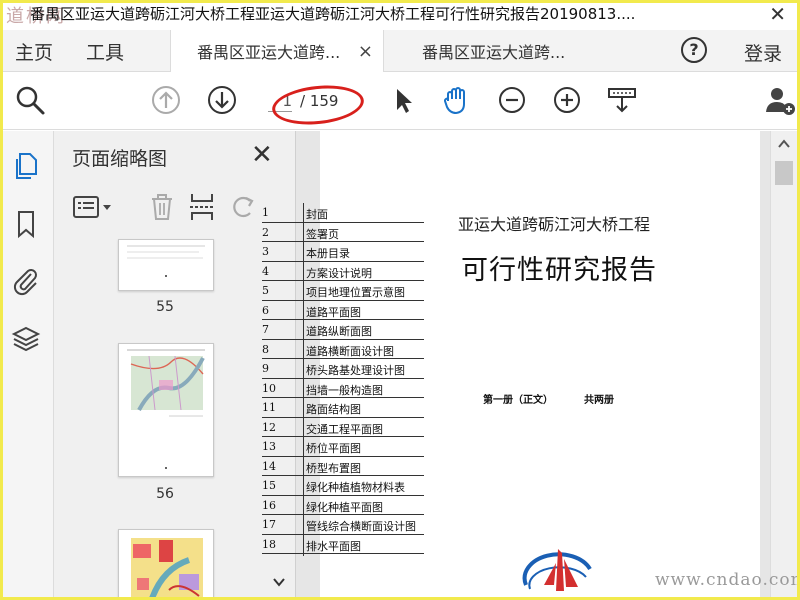  Describe the element at coordinates (269, 388) in the screenshot. I see `toc-number: 10` at that location.